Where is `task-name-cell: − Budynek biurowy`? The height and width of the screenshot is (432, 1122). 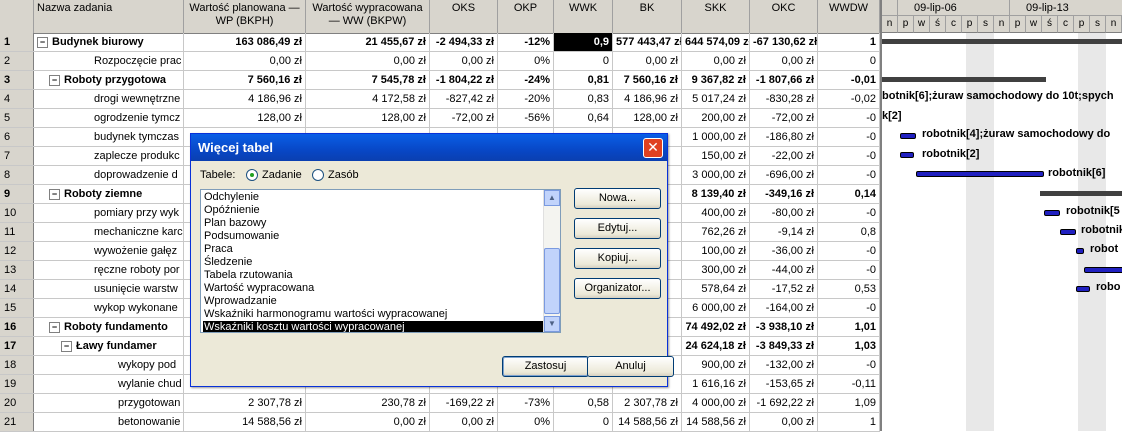 task-name-cell: − Budynek biurowy is located at coordinates (109, 42).